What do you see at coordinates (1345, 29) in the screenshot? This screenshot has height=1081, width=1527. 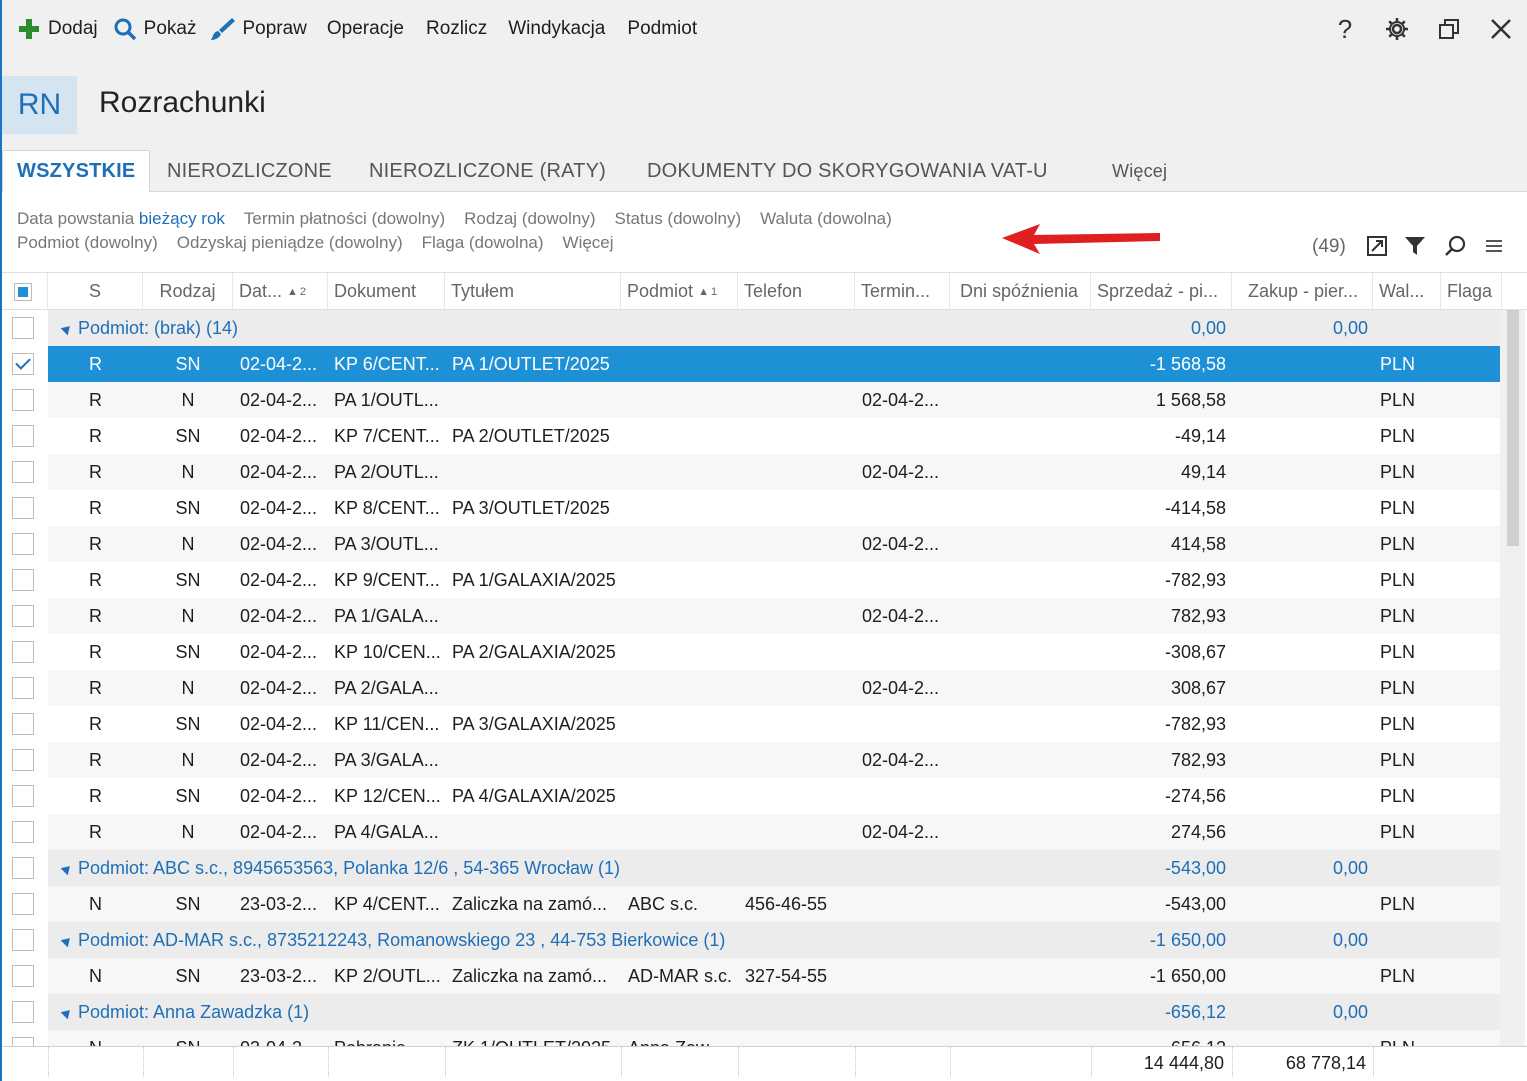 I see `help-icon: ?` at bounding box center [1345, 29].